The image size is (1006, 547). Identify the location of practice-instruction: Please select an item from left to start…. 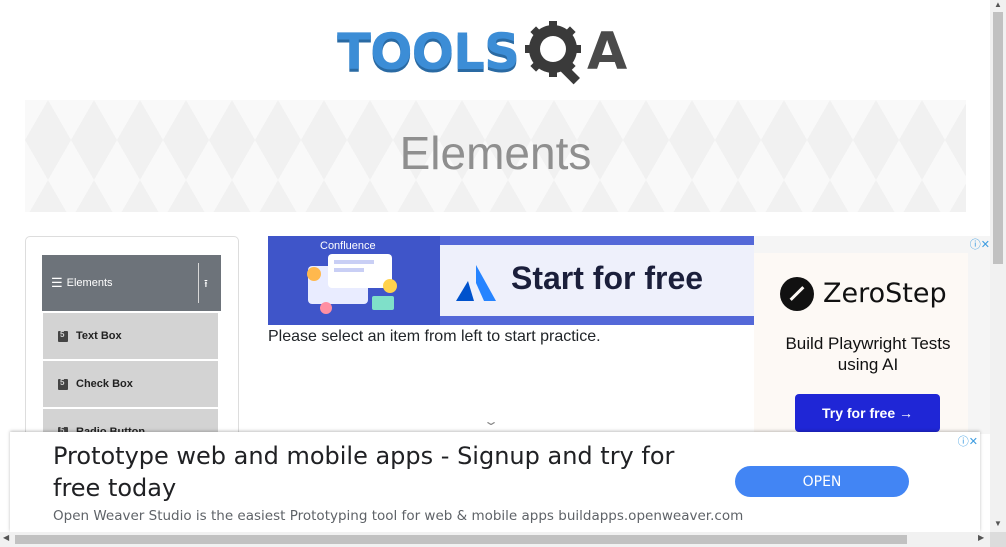
(434, 336).